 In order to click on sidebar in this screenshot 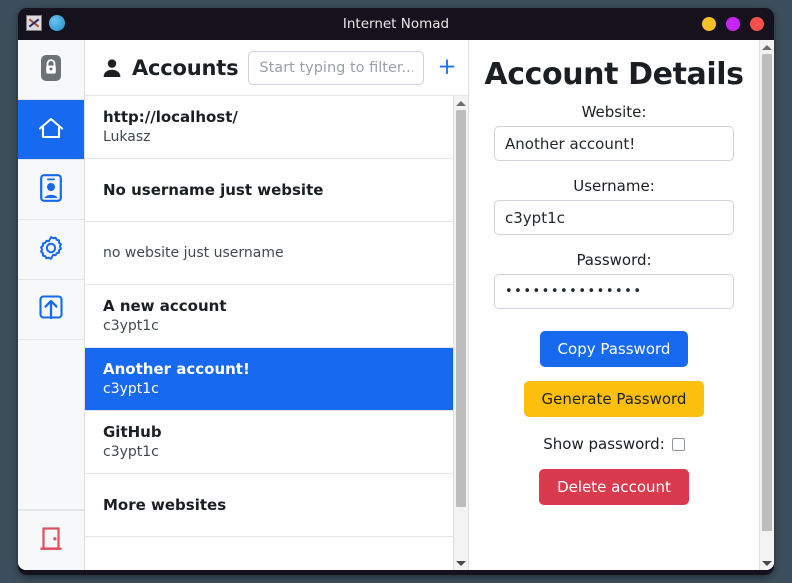, I will do `click(51, 305)`.